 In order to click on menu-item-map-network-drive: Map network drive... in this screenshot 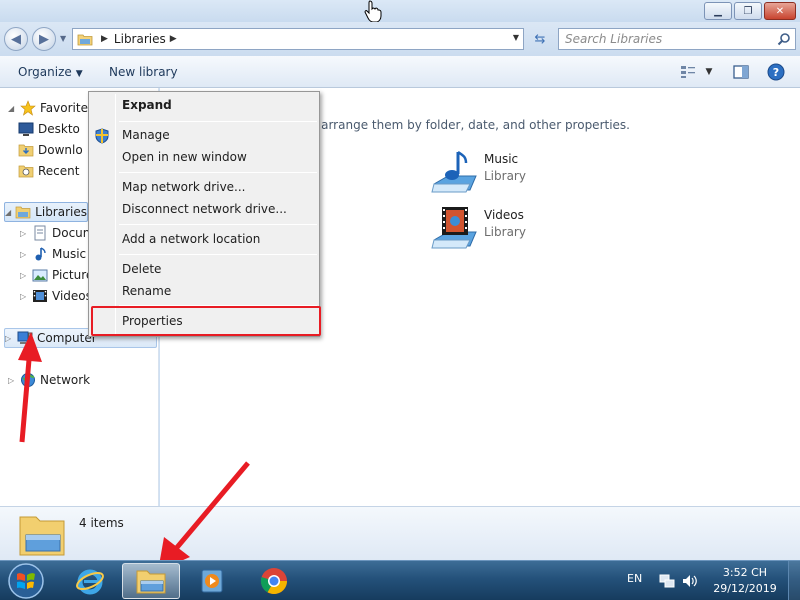, I will do `click(184, 187)`.